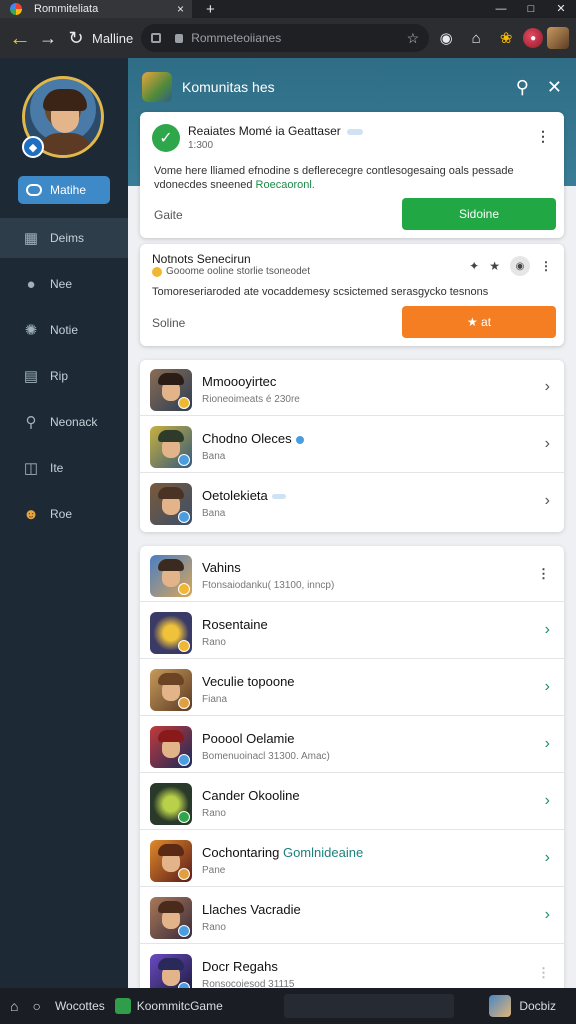 This screenshot has width=576, height=1024. Describe the element at coordinates (31, 238) in the screenshot. I see `grid-icon: ▦` at that location.